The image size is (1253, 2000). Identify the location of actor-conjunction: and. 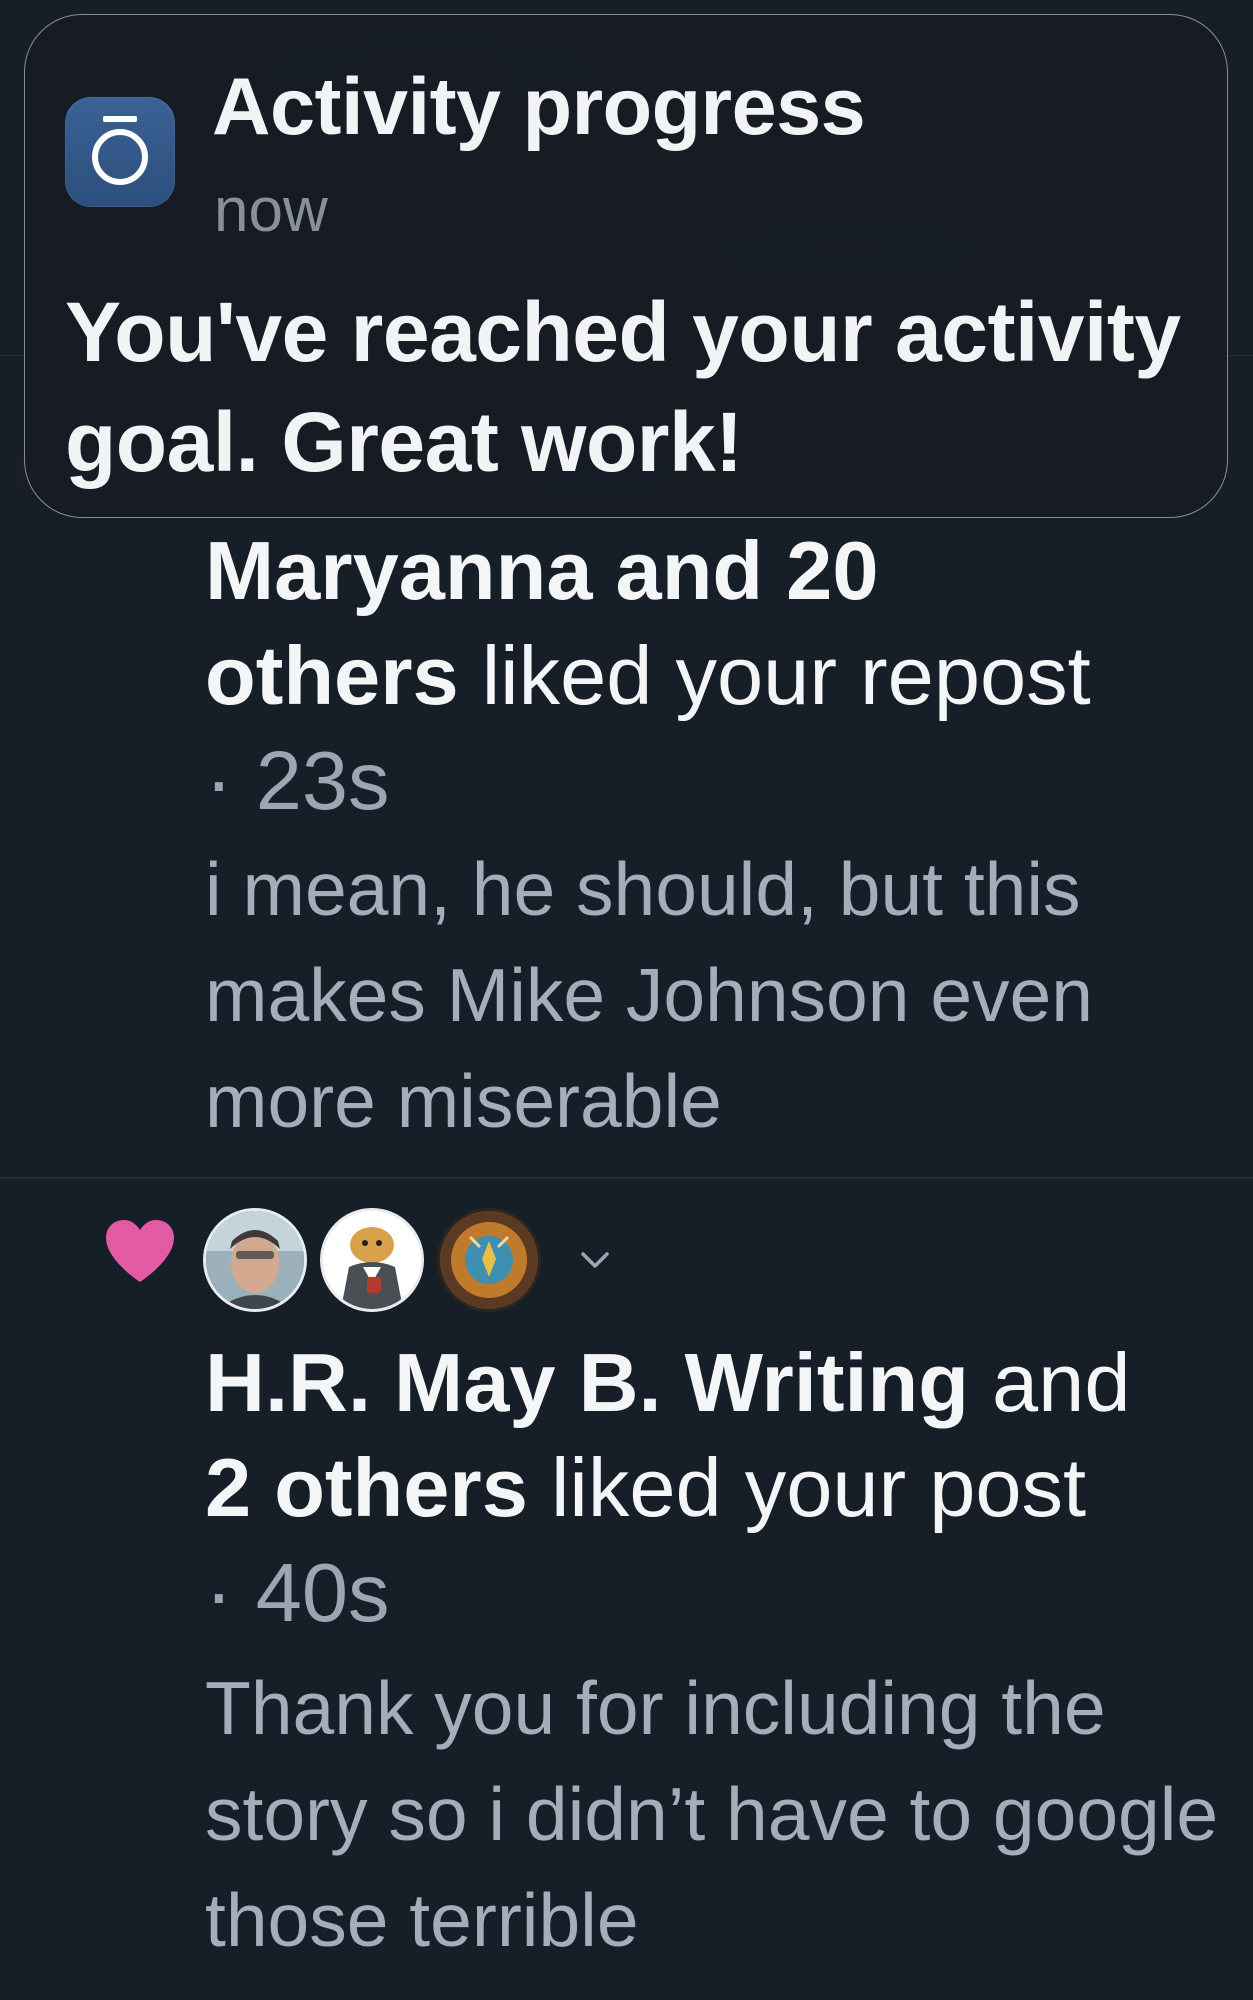
(1049, 1382).